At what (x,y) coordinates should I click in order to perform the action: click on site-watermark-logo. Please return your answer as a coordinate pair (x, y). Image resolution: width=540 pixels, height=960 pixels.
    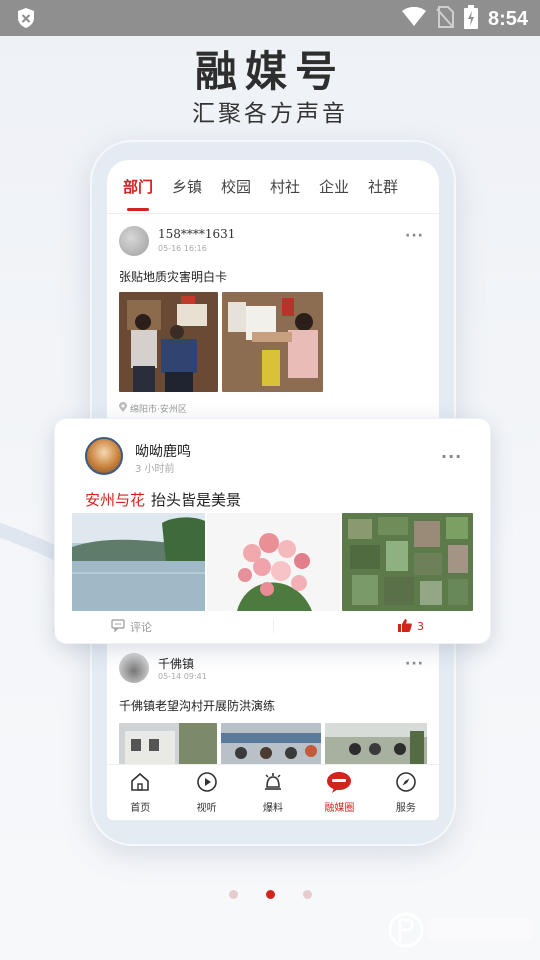
    Looking at the image, I should click on (460, 930).